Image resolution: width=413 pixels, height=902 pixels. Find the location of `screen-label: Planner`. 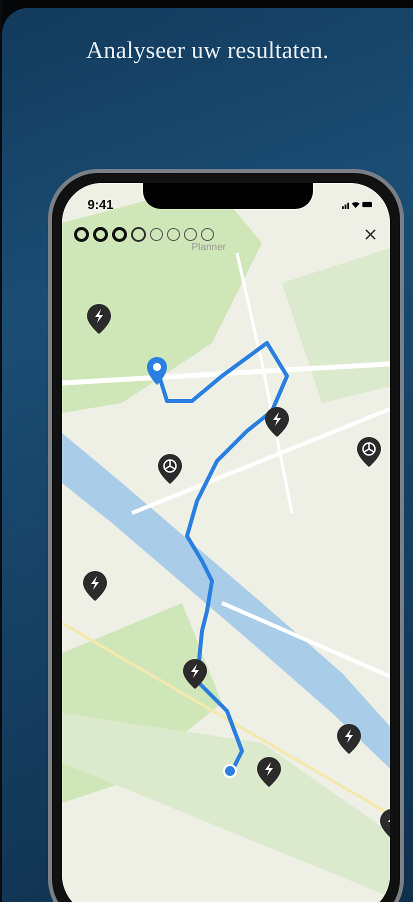

screen-label: Planner is located at coordinates (209, 247).